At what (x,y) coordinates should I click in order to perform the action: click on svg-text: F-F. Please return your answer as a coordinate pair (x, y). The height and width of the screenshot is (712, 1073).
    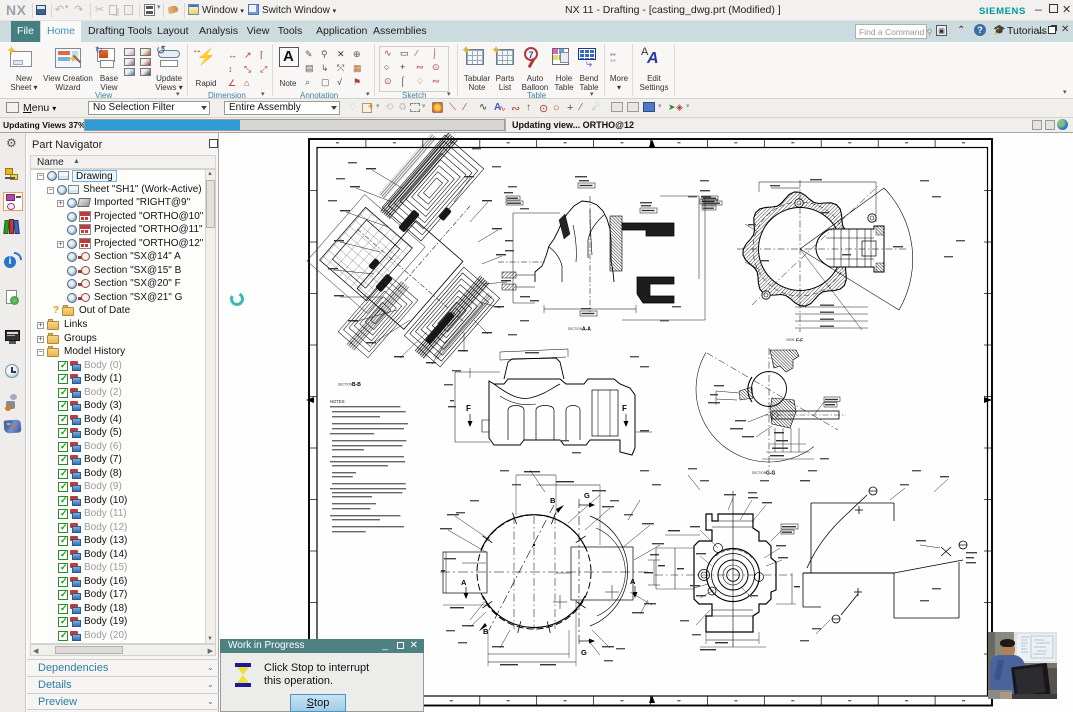
    Looking at the image, I should click on (799, 340).